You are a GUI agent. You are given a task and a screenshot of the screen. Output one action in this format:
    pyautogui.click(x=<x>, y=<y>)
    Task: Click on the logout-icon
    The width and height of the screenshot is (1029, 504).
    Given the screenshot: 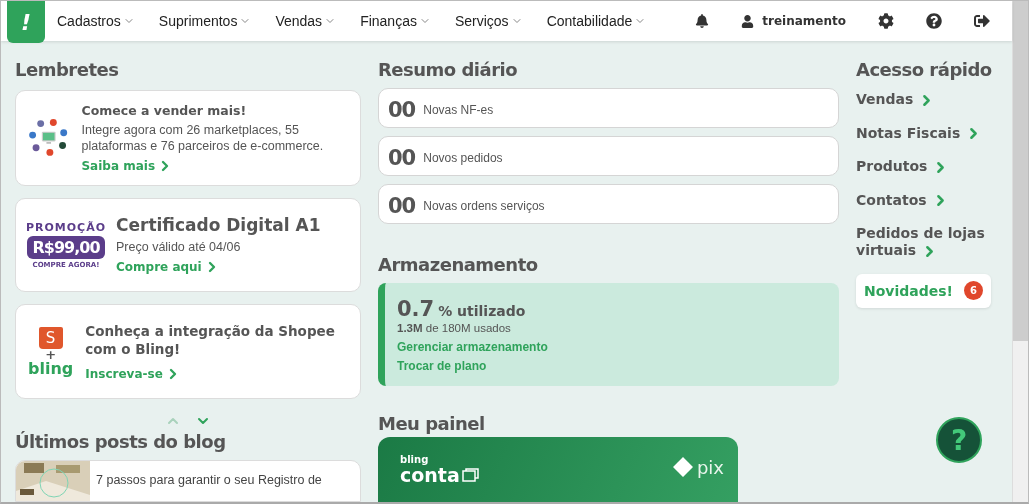 What is the action you would take?
    pyautogui.click(x=982, y=21)
    